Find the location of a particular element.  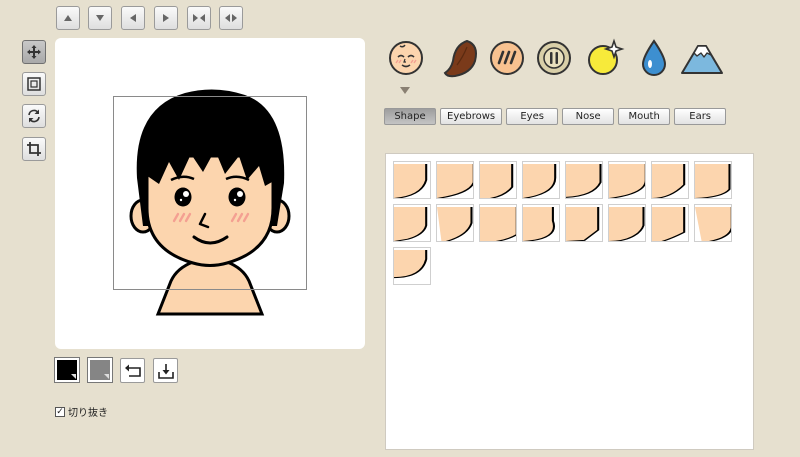

crop-frame is located at coordinates (210, 193).